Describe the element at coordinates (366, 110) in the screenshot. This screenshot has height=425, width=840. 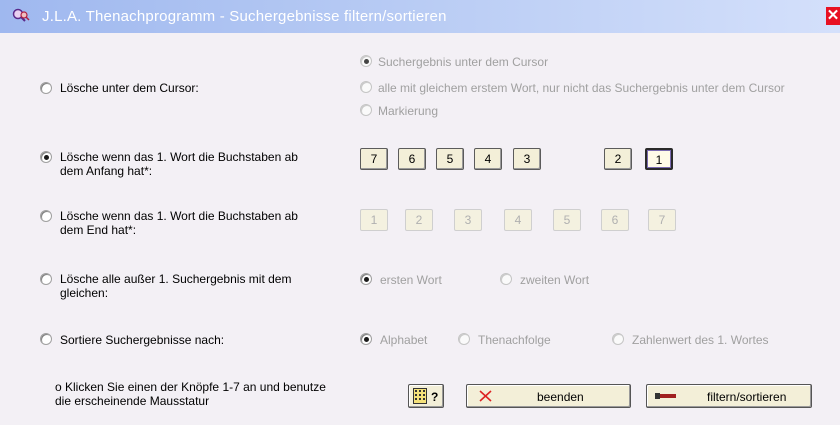
I see `radio-sub-marking` at that location.